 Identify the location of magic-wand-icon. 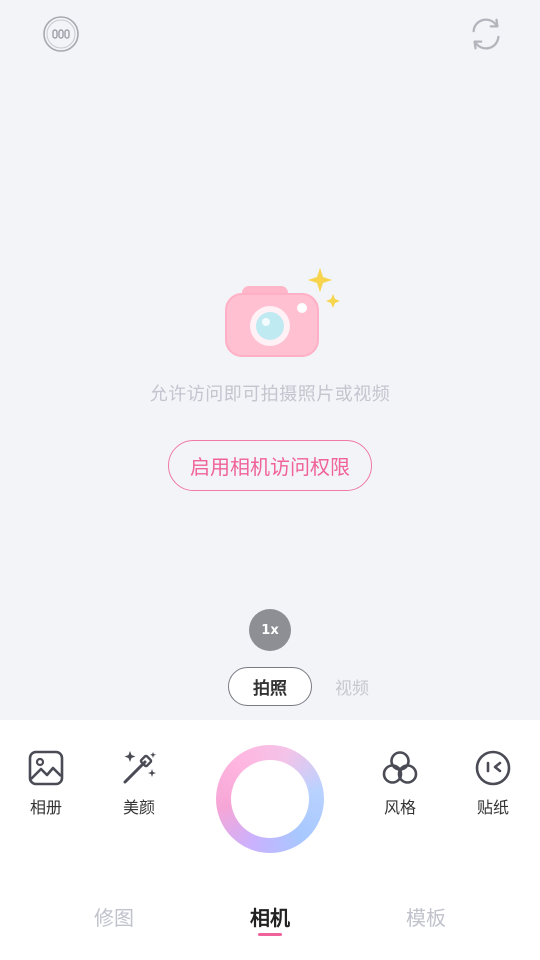
(139, 767).